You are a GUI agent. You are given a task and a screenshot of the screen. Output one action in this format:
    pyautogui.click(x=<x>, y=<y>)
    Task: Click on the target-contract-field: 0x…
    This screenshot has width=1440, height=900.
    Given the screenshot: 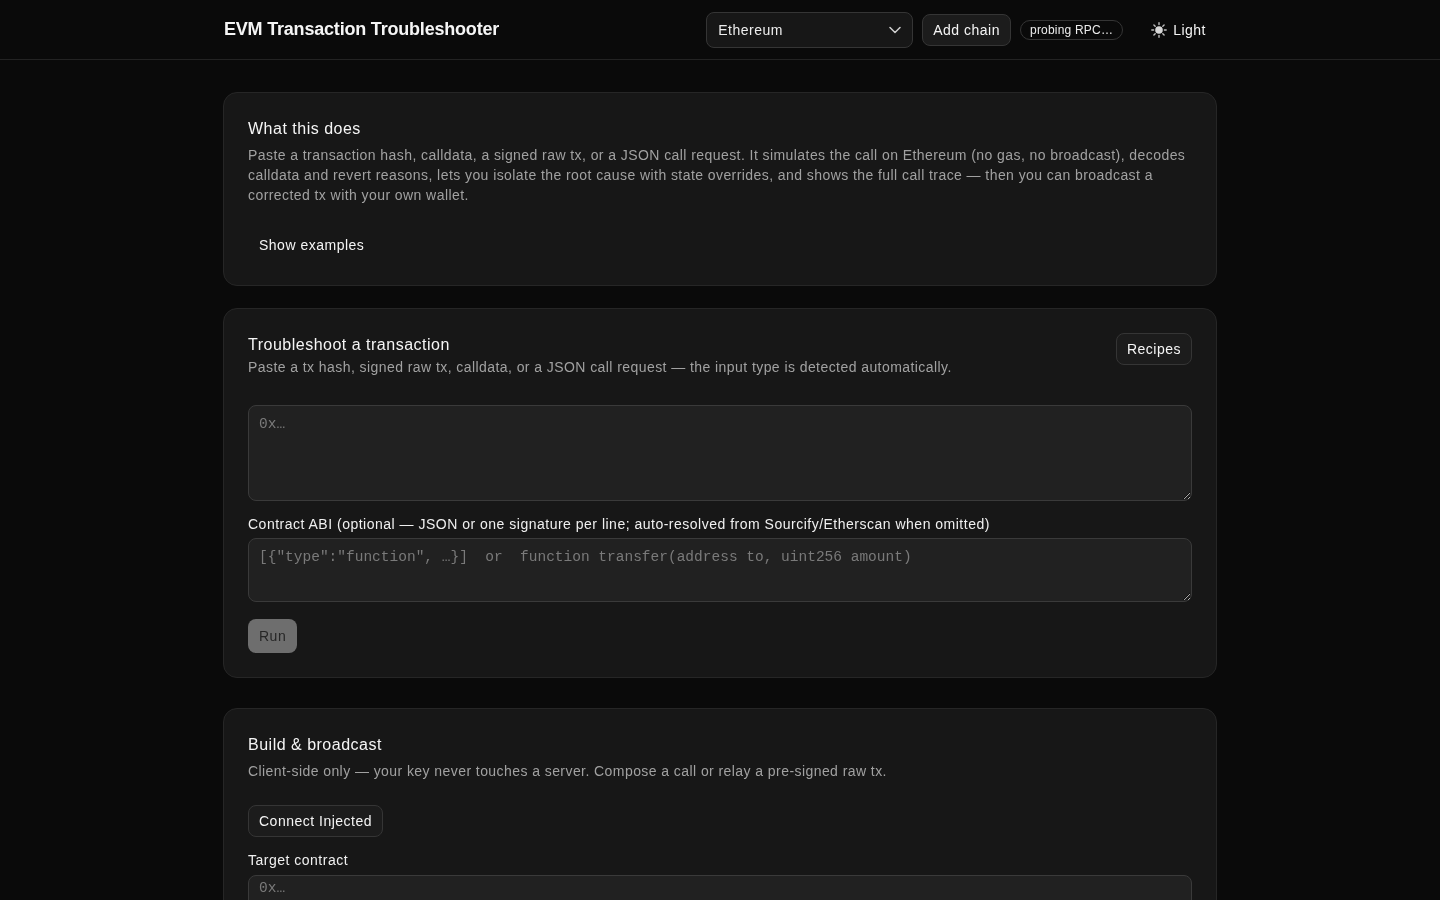 What is the action you would take?
    pyautogui.click(x=720, y=887)
    